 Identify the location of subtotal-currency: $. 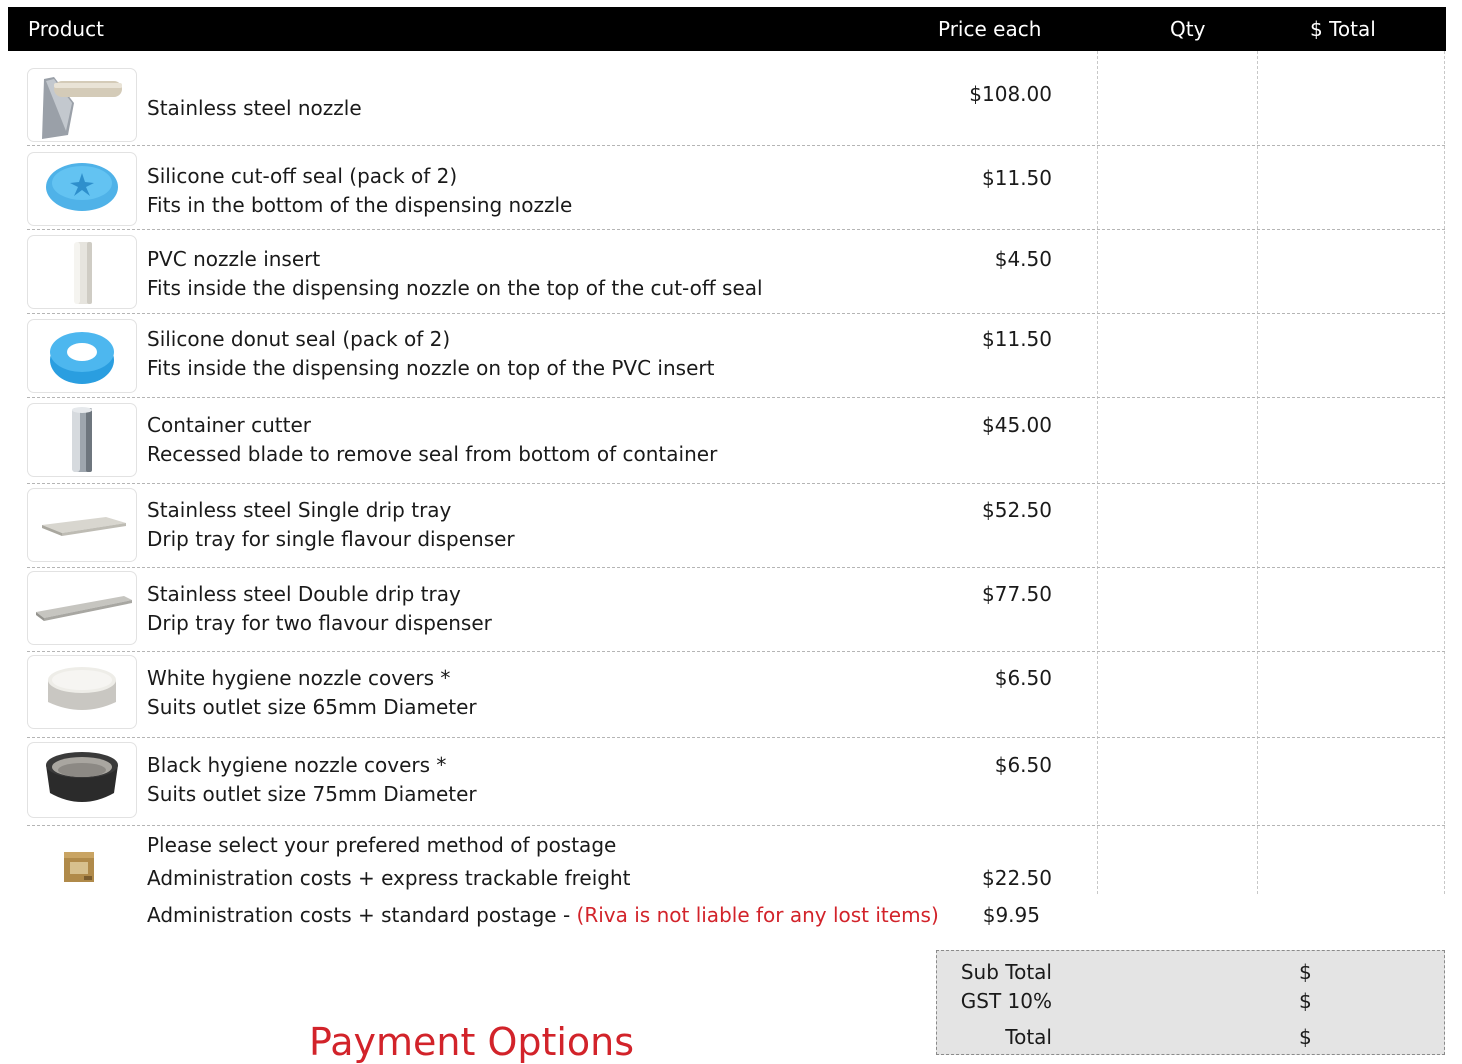
(1305, 972).